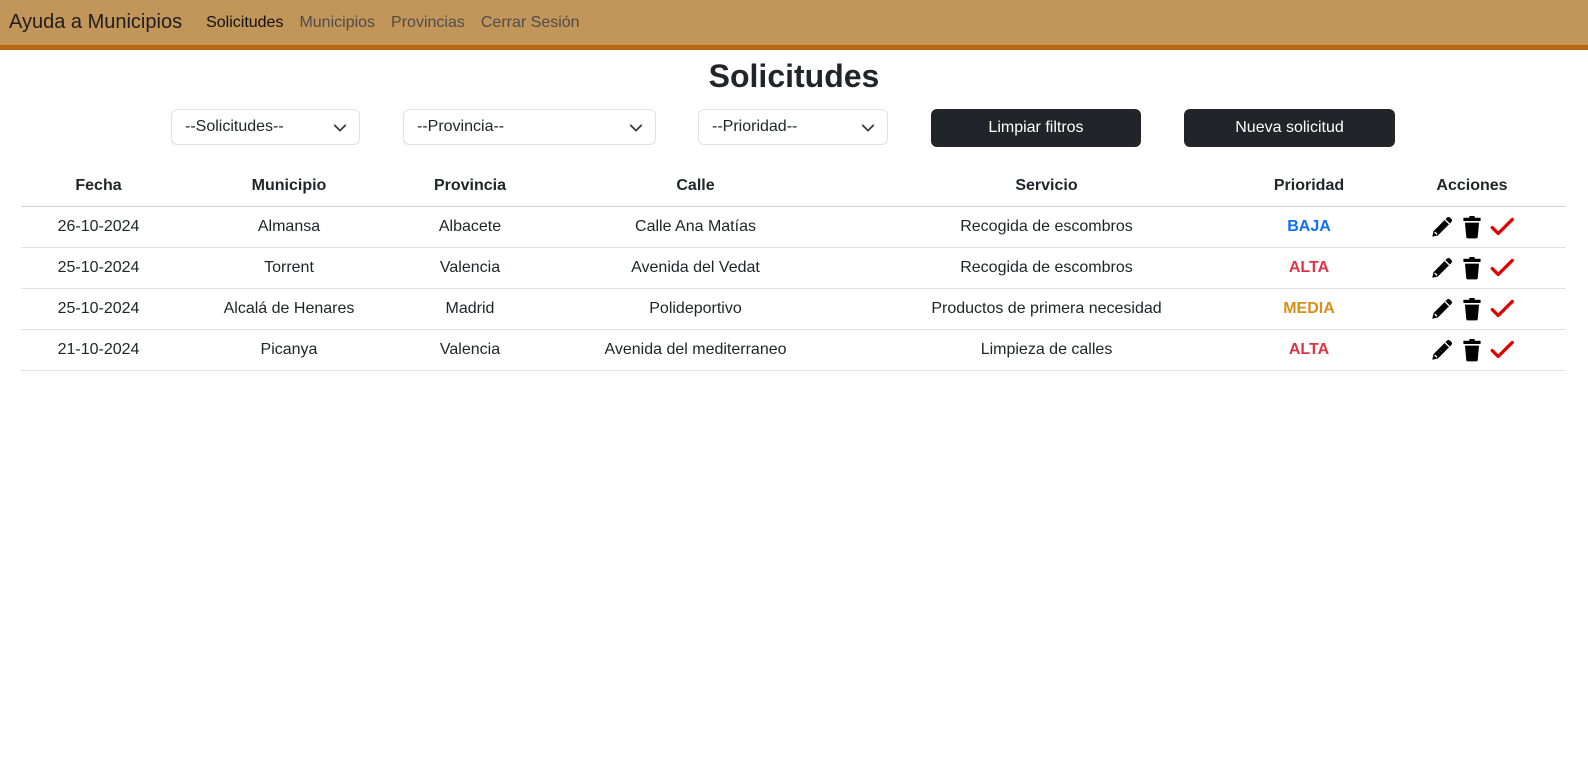 This screenshot has width=1588, height=770. Describe the element at coordinates (98, 227) in the screenshot. I see `cell-fecha: 26-10-2024` at that location.